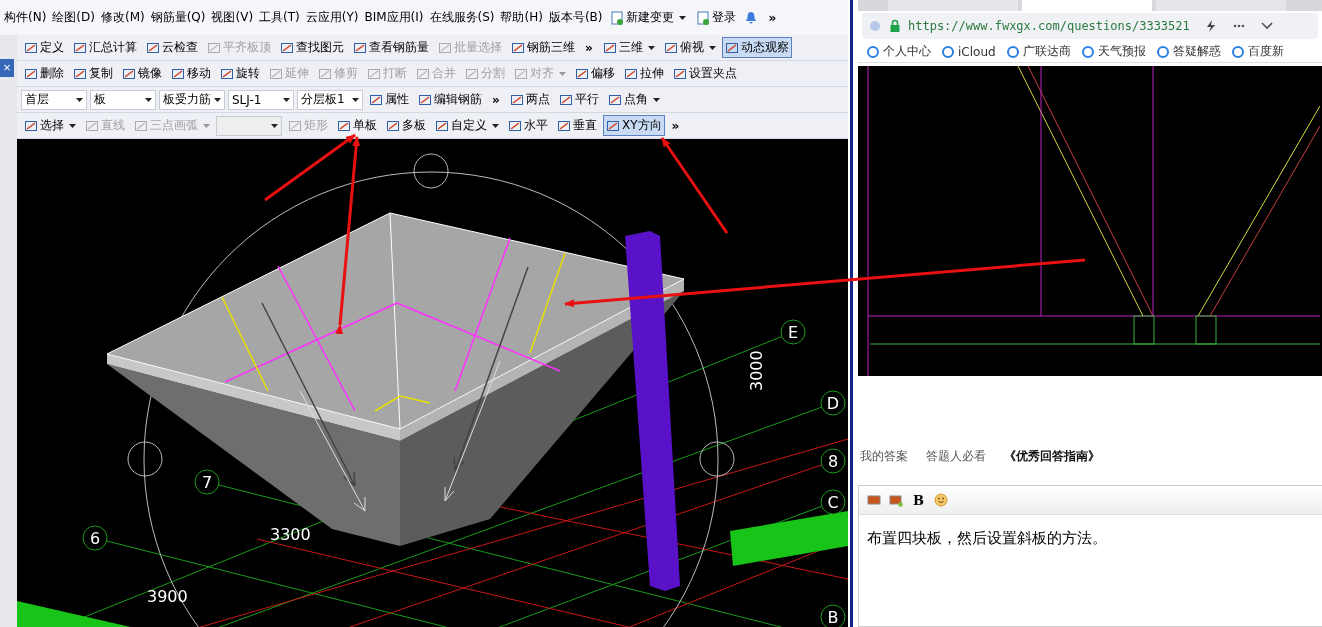 This screenshot has height=627, width=1322. What do you see at coordinates (751, 17) in the screenshot?
I see `bell-icon` at bounding box center [751, 17].